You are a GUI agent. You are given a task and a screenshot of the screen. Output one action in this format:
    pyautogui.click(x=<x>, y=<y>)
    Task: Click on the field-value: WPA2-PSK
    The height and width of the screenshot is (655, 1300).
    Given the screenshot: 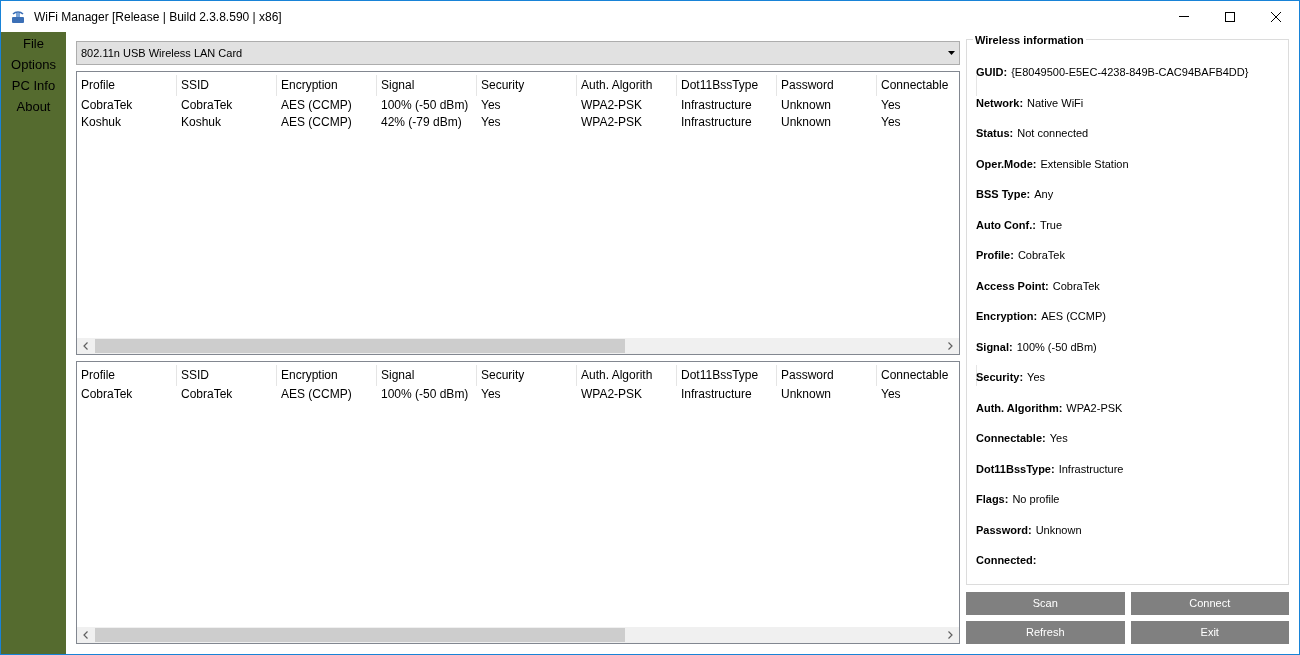 What is the action you would take?
    pyautogui.click(x=1094, y=408)
    